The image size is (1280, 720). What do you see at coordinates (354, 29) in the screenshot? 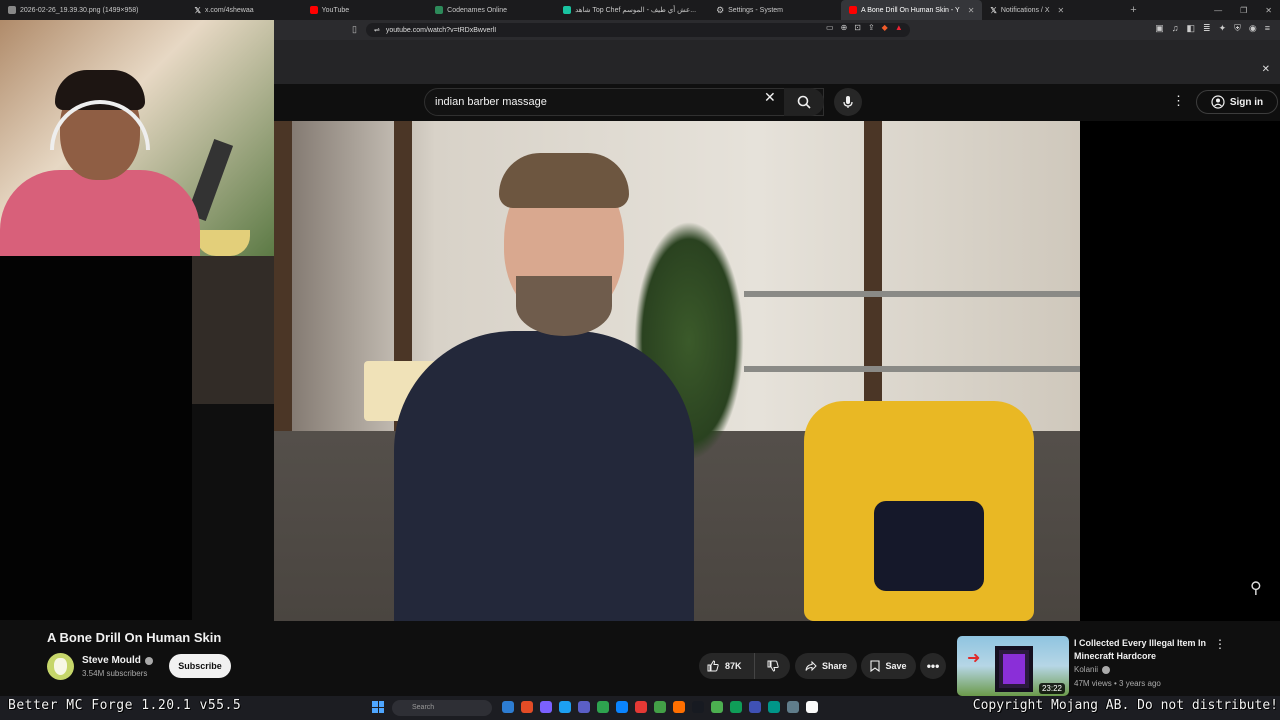
I see `bookmark-icon: ▯` at bounding box center [354, 29].